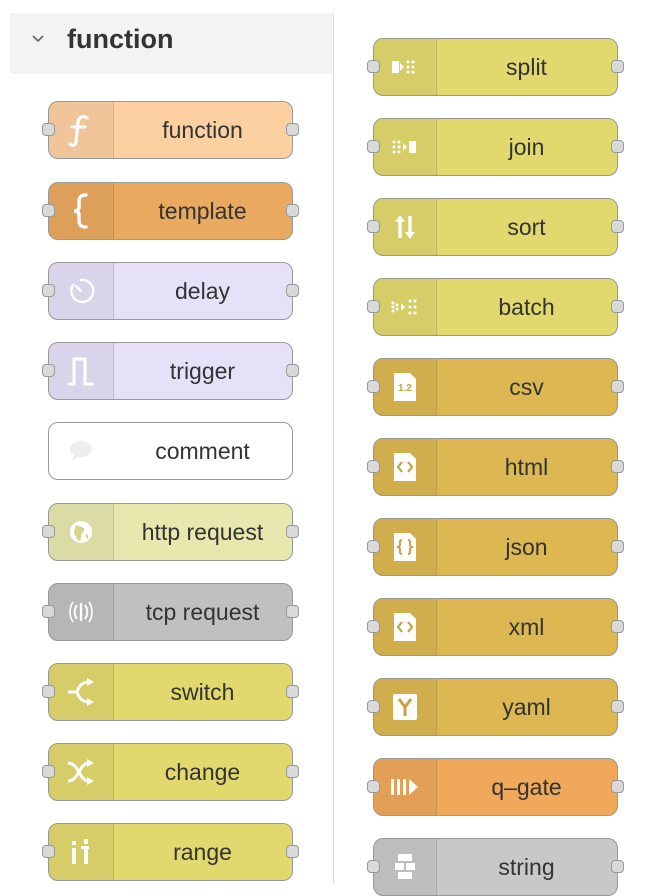 Image resolution: width=645 pixels, height=896 pixels. Describe the element at coordinates (170, 130) in the screenshot. I see `palette-node-function: function` at that location.